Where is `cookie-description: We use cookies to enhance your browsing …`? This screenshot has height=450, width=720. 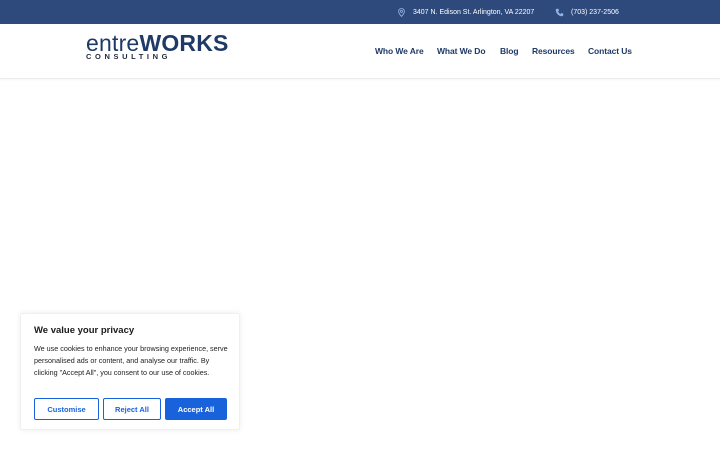 cookie-description: We use cookies to enhance your browsing … is located at coordinates (131, 360).